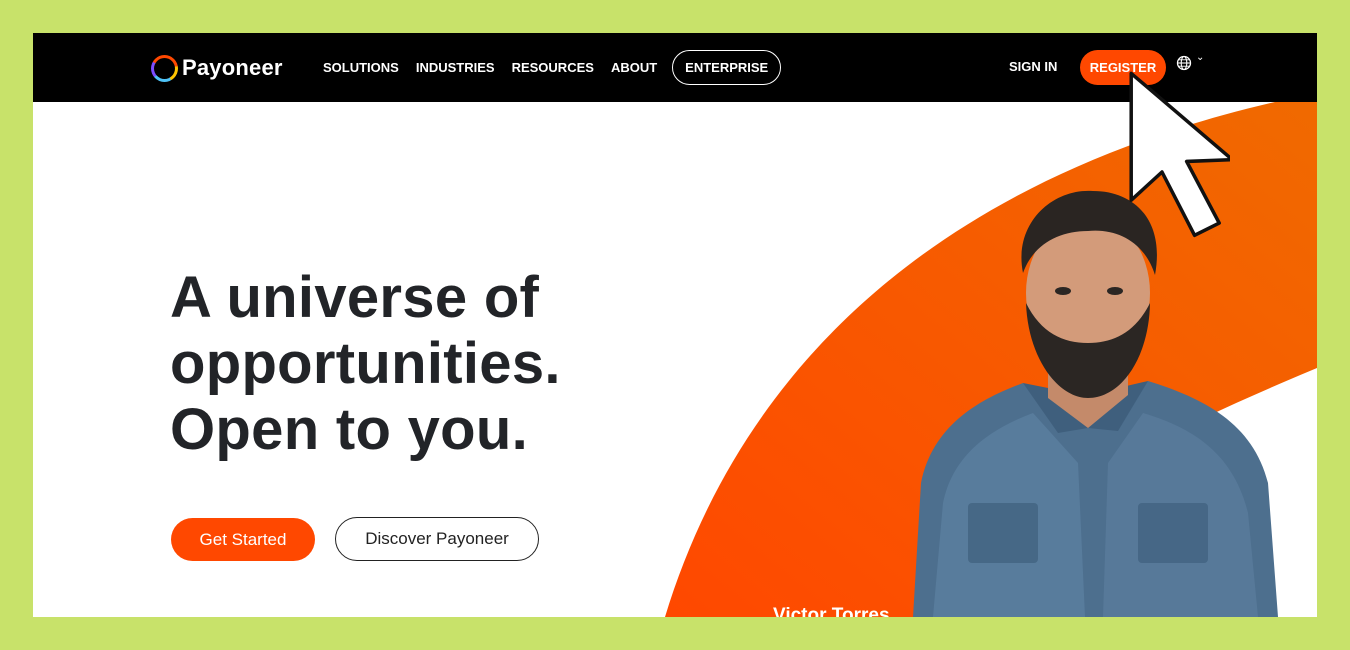 The height and width of the screenshot is (650, 1350). I want to click on payoneer-logo: Payoneer, so click(217, 68).